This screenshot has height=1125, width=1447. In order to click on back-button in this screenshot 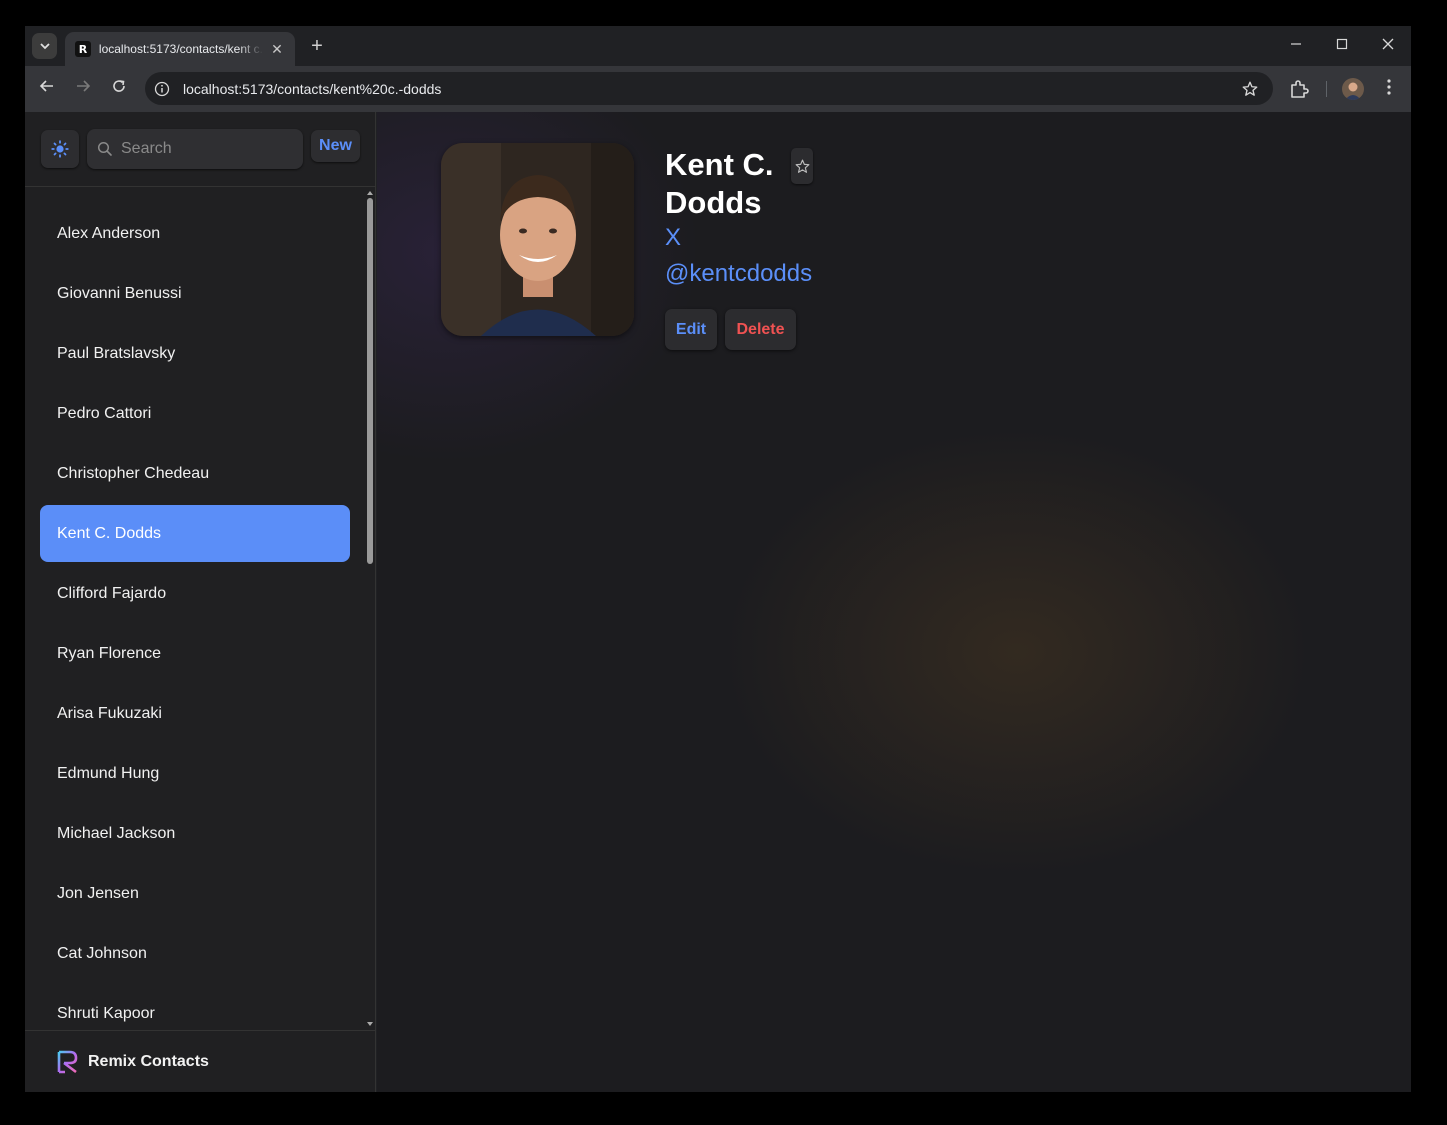, I will do `click(47, 89)`.